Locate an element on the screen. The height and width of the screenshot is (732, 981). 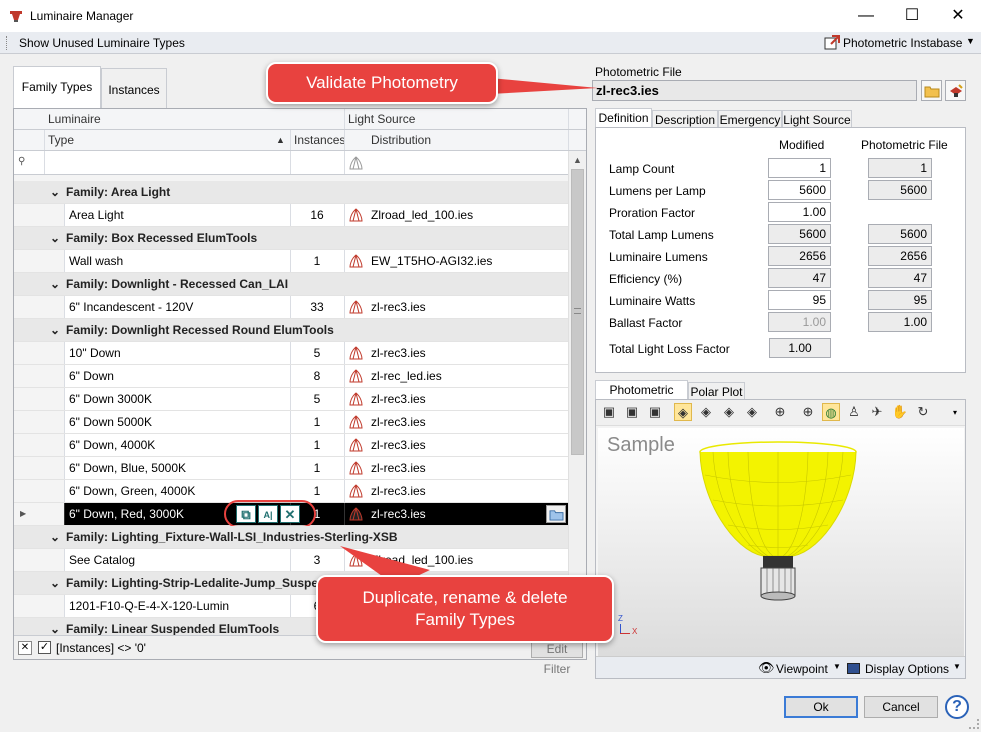
table-row: 6" Incandescent - 120V 33 zl-rec3.ies is located at coordinates (291, 307).